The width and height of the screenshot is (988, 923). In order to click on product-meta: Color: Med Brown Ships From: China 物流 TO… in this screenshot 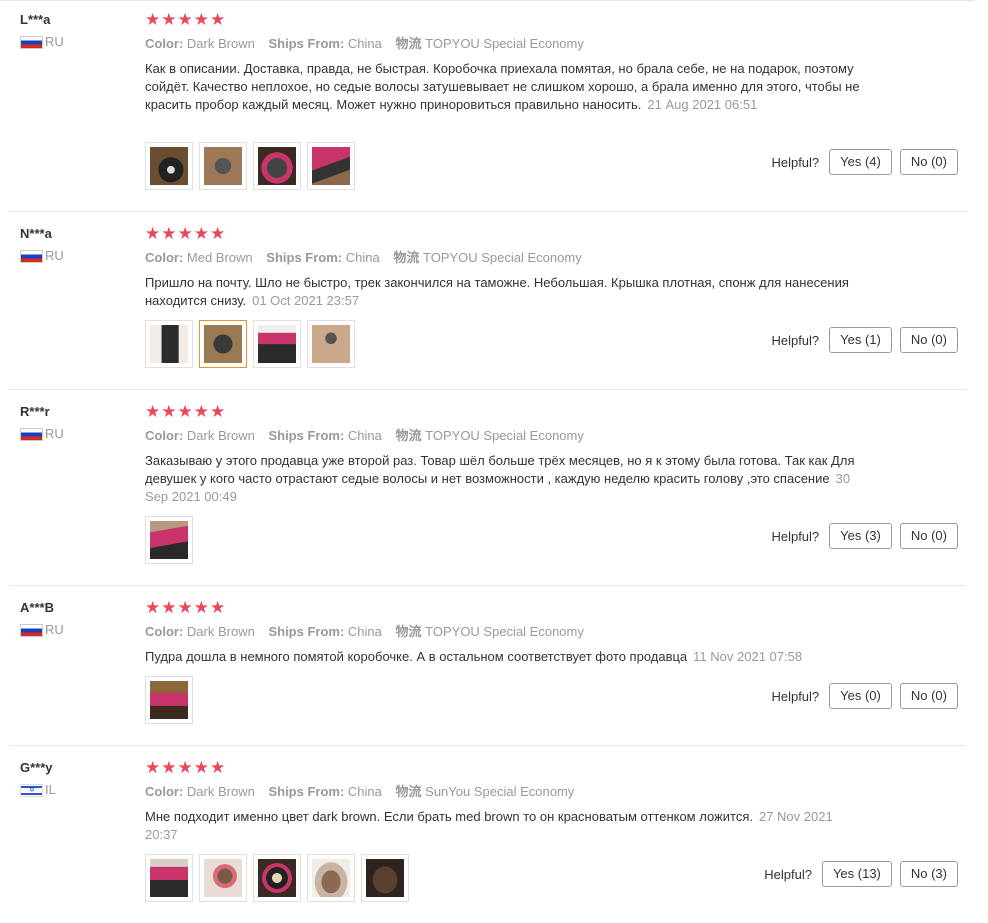, I will do `click(363, 258)`.